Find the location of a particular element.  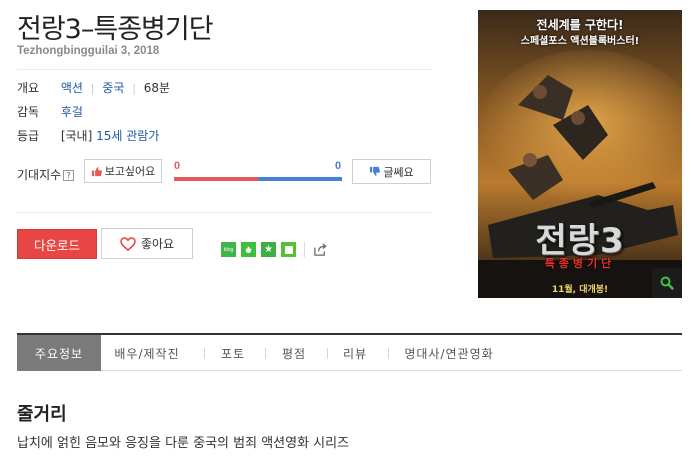

expectation-label-group: 기대지수? is located at coordinates (46, 174).